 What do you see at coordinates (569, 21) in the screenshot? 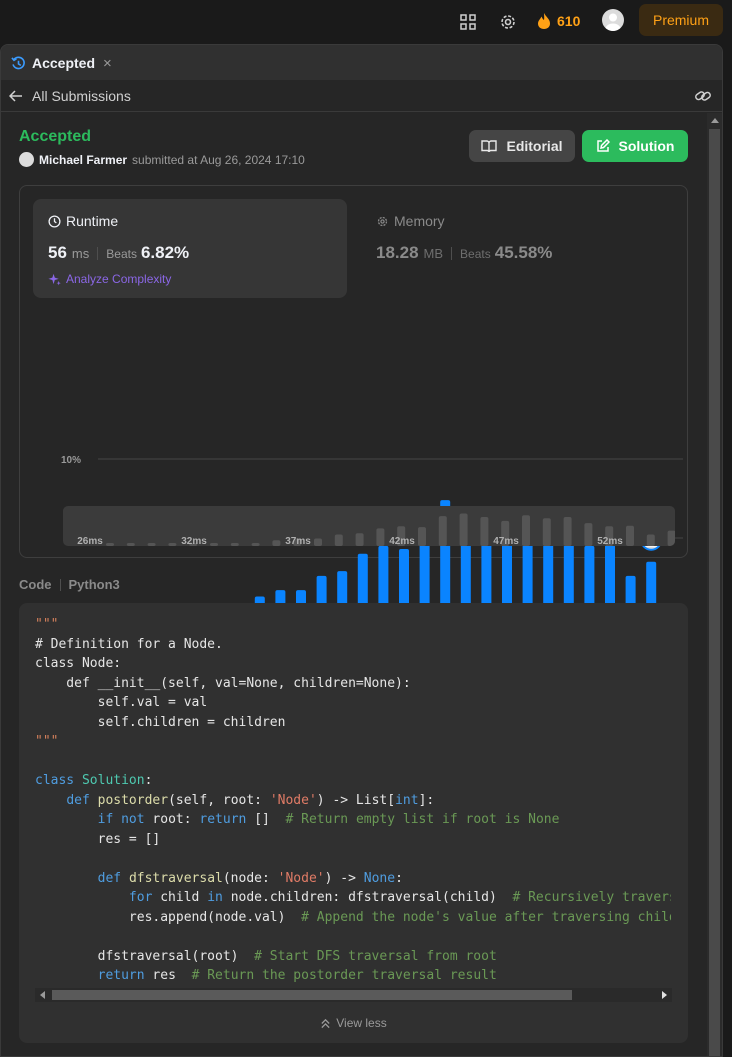
I see `streak-count: 610` at bounding box center [569, 21].